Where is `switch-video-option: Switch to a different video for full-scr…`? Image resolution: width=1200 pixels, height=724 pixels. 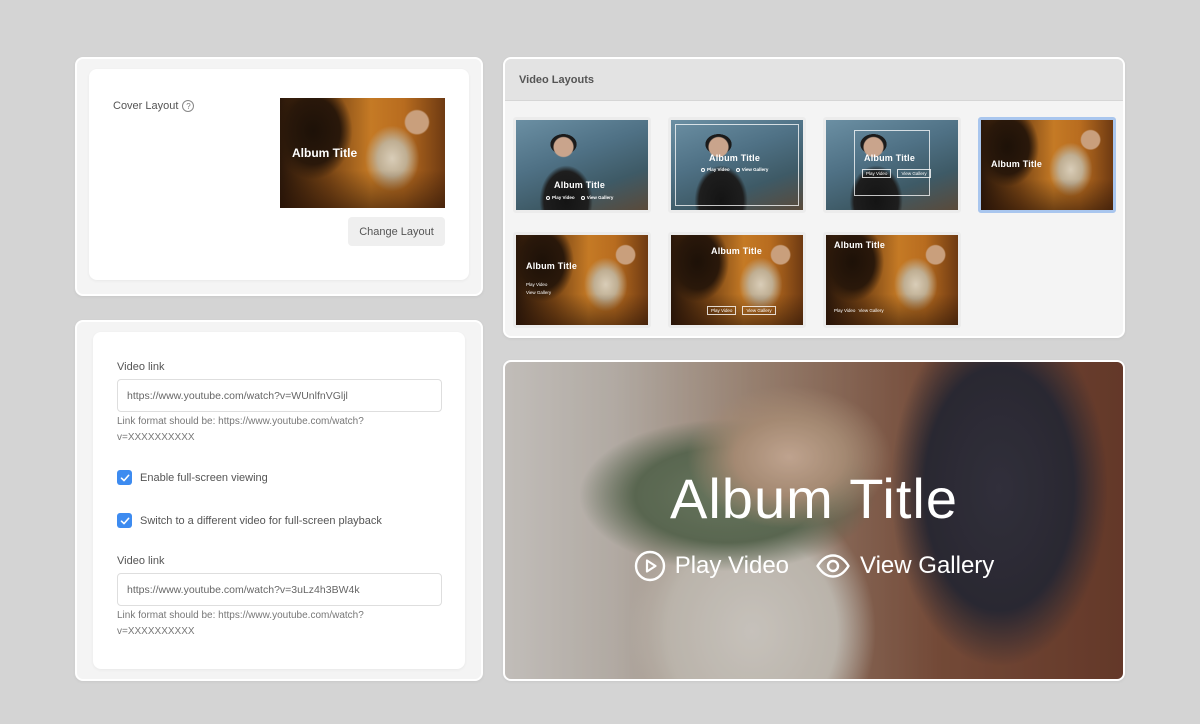 switch-video-option: Switch to a different video for full-scr… is located at coordinates (249, 520).